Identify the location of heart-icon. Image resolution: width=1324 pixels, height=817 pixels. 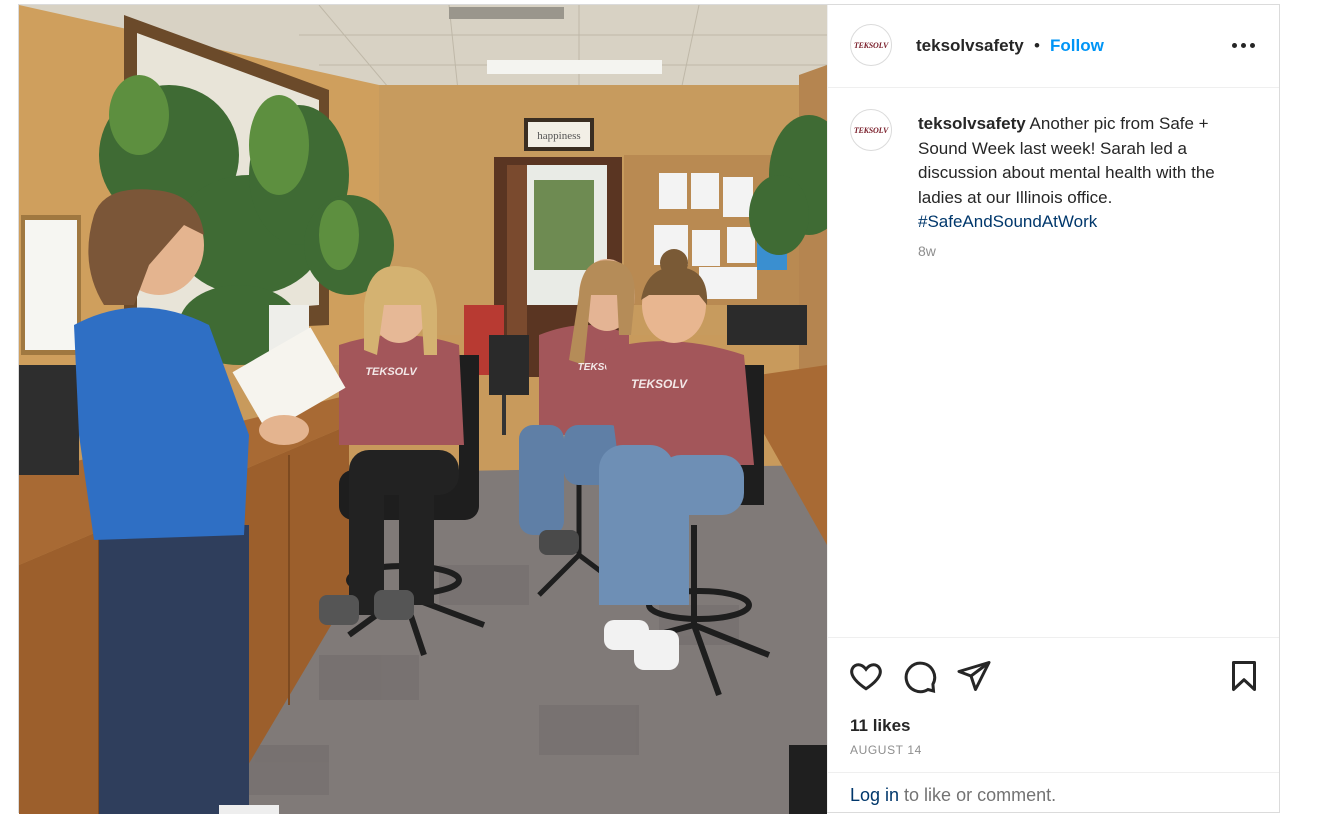
(866, 676).